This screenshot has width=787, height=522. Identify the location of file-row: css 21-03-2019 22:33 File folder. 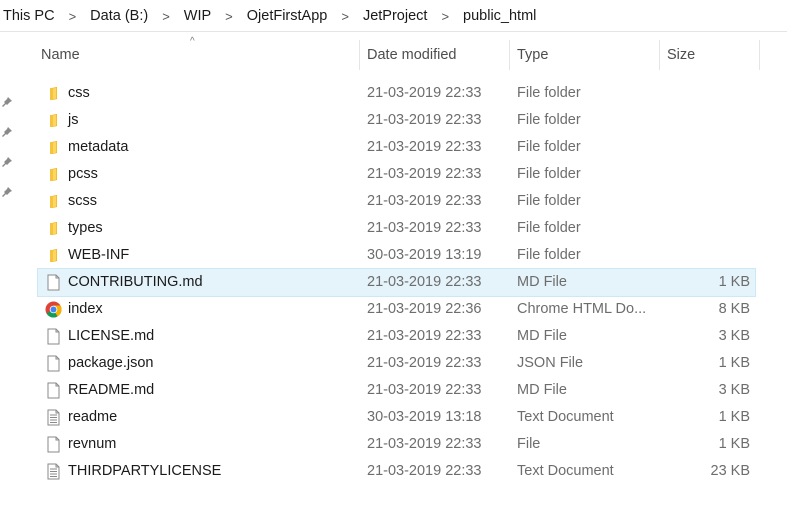
(396, 93).